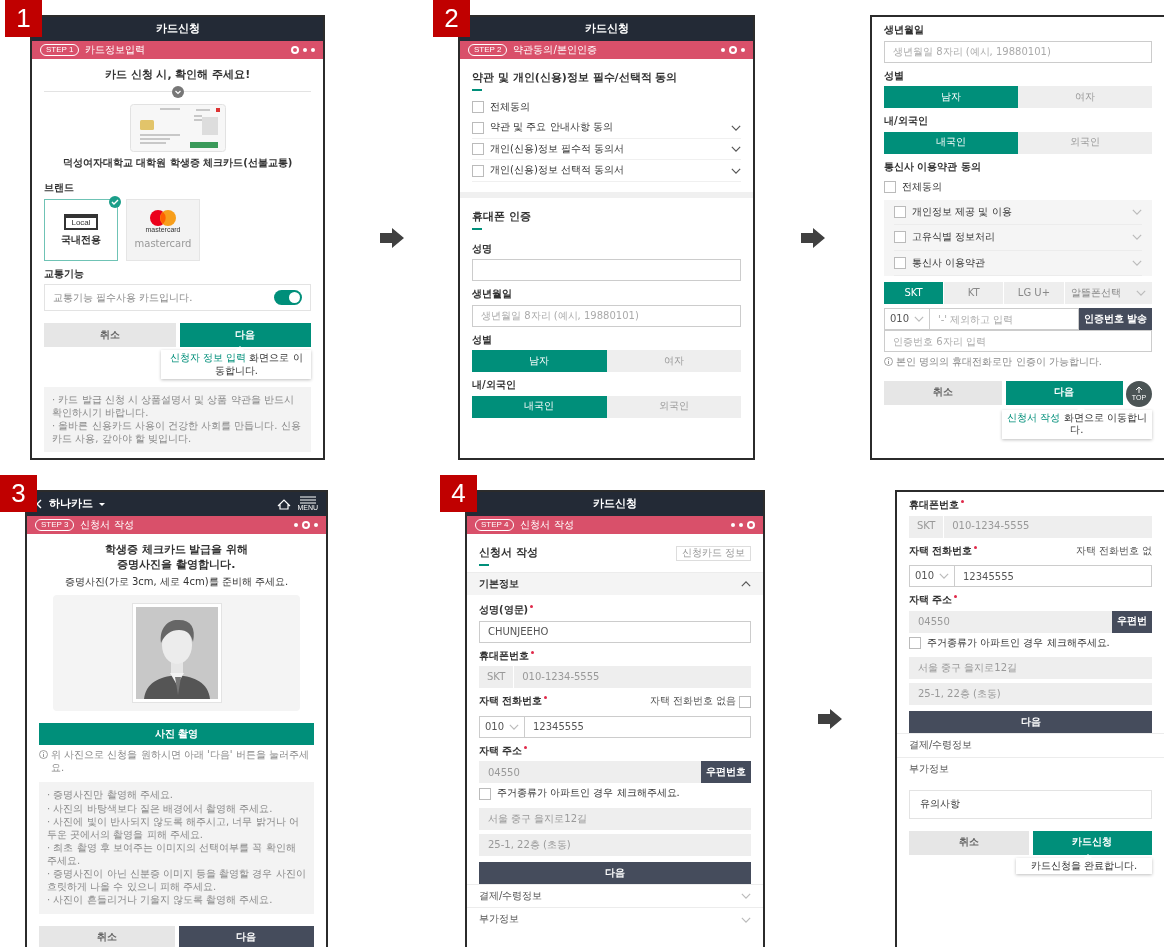 The height and width of the screenshot is (947, 1164). Describe the element at coordinates (949, 262) in the screenshot. I see `checkbox-label: 통신사 이용약관` at that location.